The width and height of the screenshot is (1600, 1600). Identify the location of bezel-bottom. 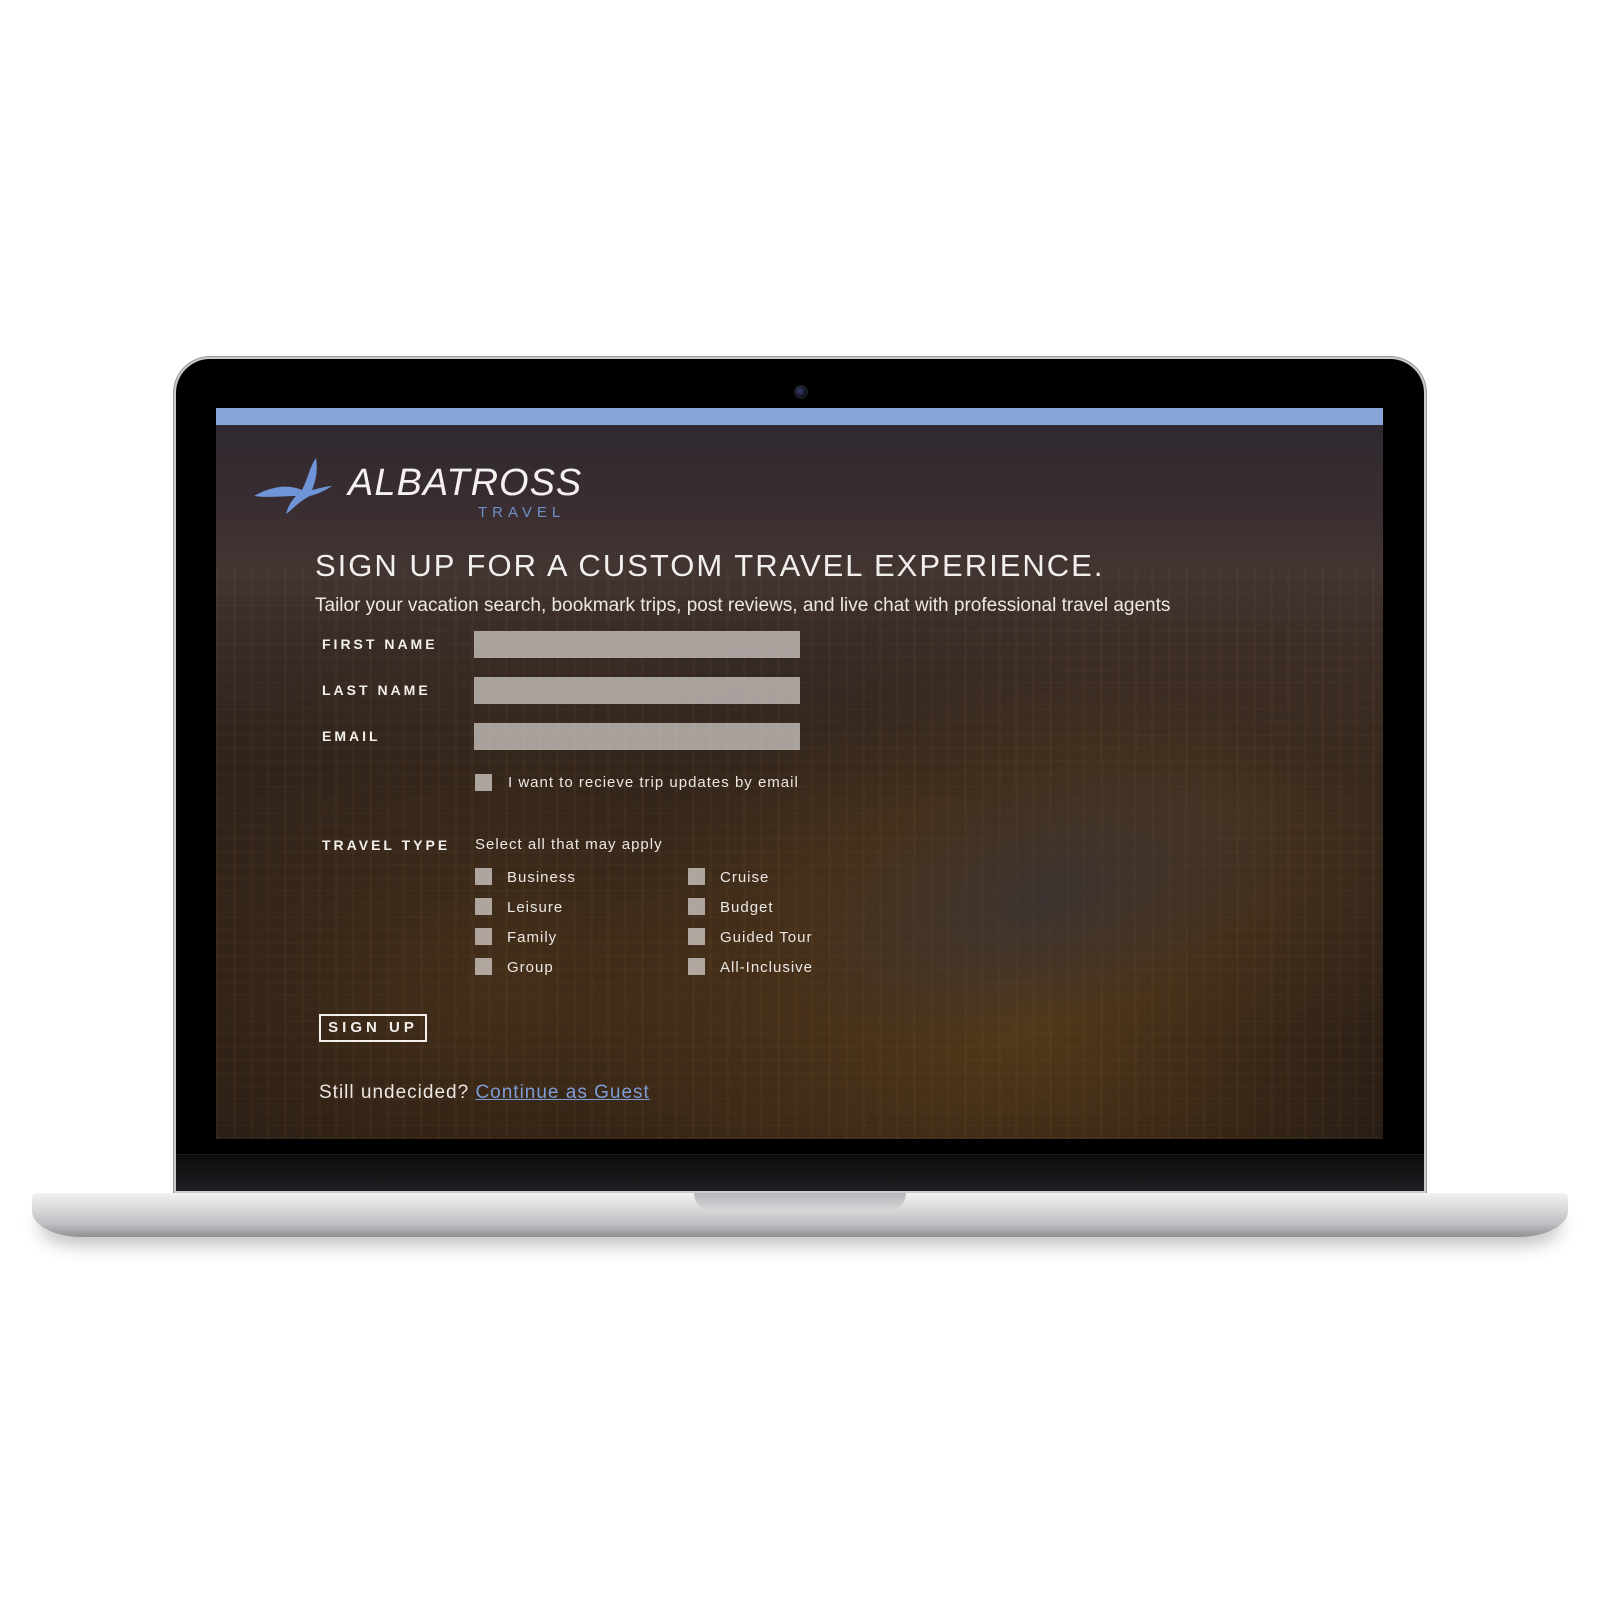
(800, 1172).